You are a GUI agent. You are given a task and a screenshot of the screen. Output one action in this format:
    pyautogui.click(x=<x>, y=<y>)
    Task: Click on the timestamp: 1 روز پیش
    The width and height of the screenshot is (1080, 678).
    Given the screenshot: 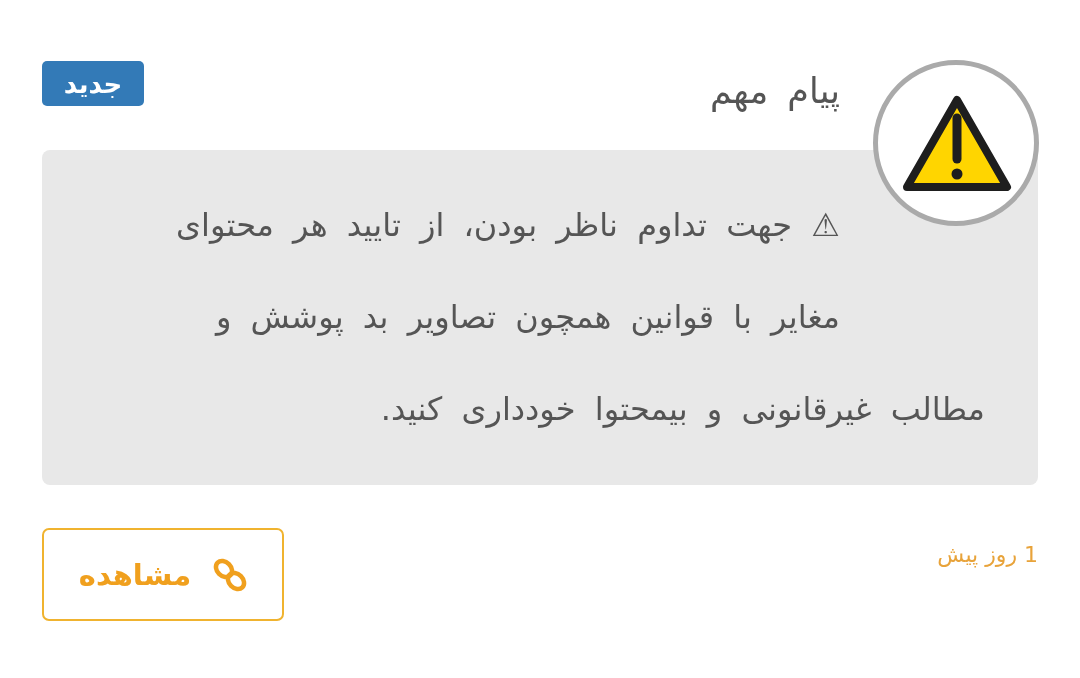 What is the action you would take?
    pyautogui.click(x=987, y=554)
    